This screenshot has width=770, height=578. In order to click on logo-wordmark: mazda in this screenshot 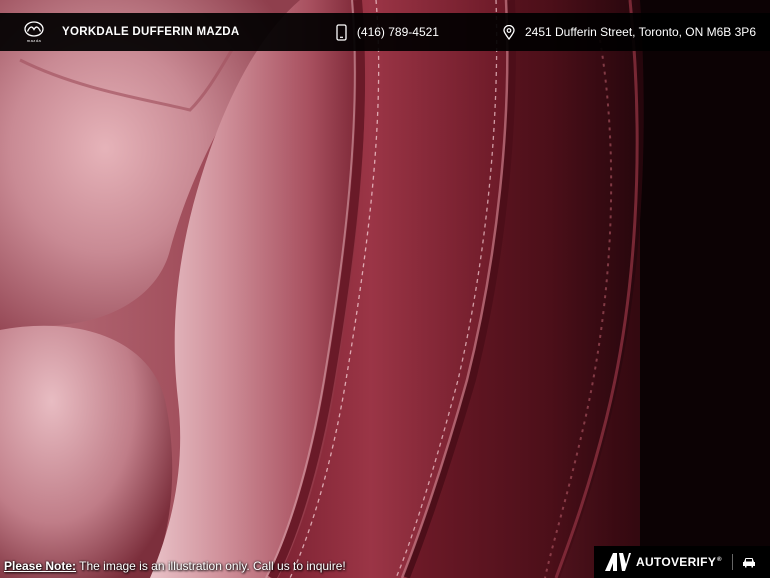, I will do `click(34, 40)`.